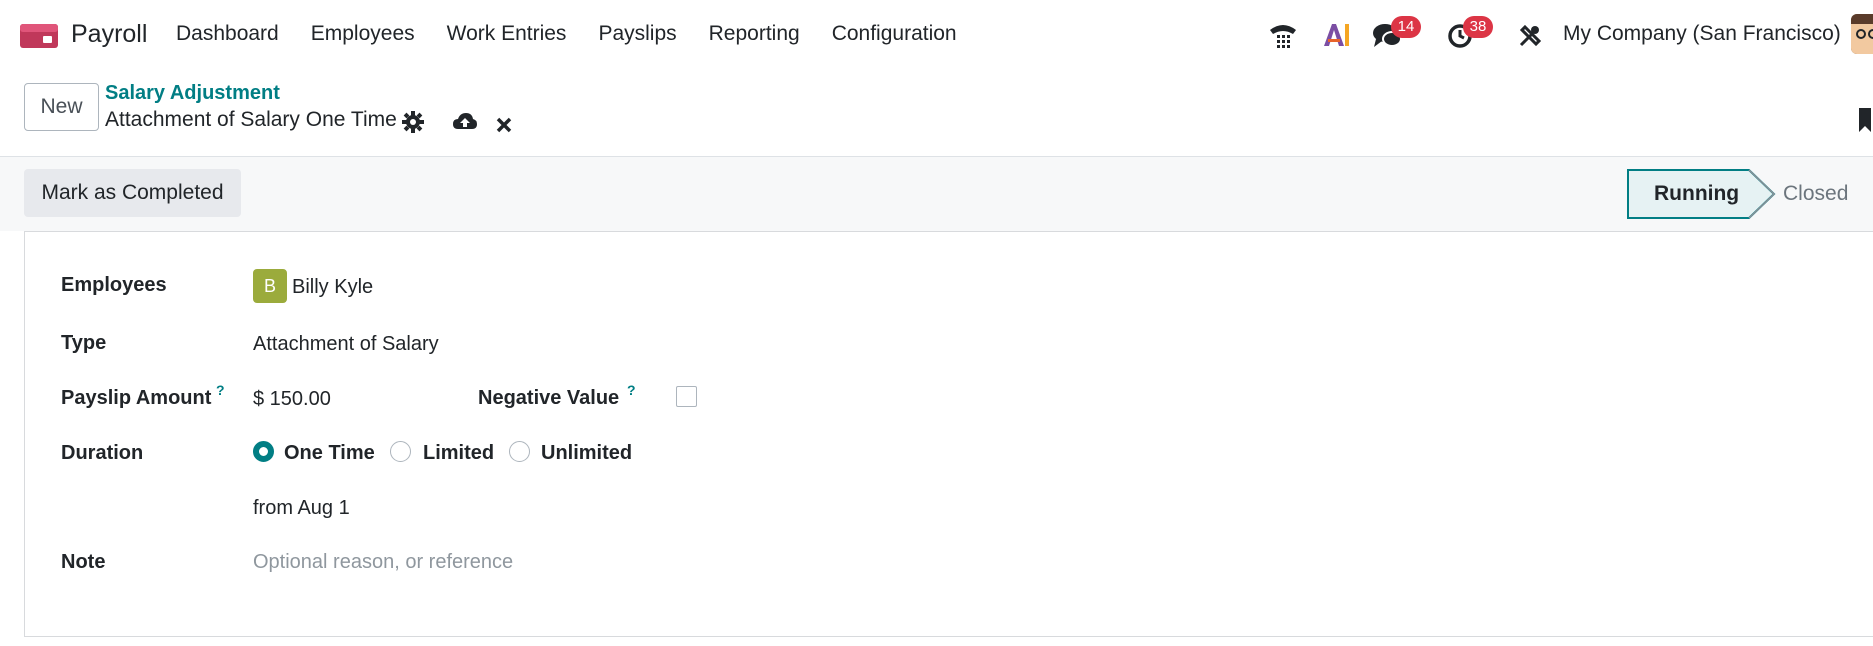 The image size is (1873, 646). What do you see at coordinates (292, 399) in the screenshot?
I see `payslip-amount-field: $ 150.00` at bounding box center [292, 399].